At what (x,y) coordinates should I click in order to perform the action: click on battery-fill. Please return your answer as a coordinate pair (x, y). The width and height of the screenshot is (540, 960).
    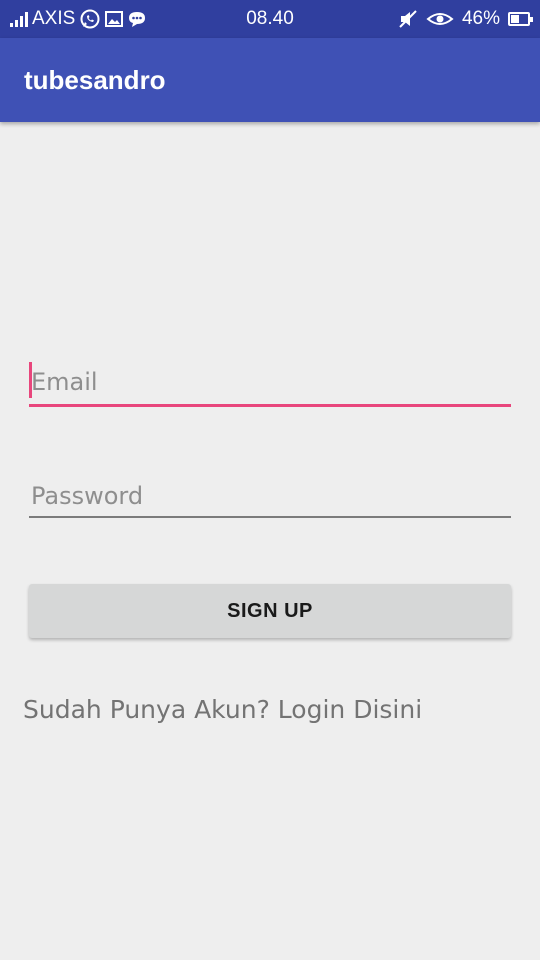
    Looking at the image, I should click on (515, 19).